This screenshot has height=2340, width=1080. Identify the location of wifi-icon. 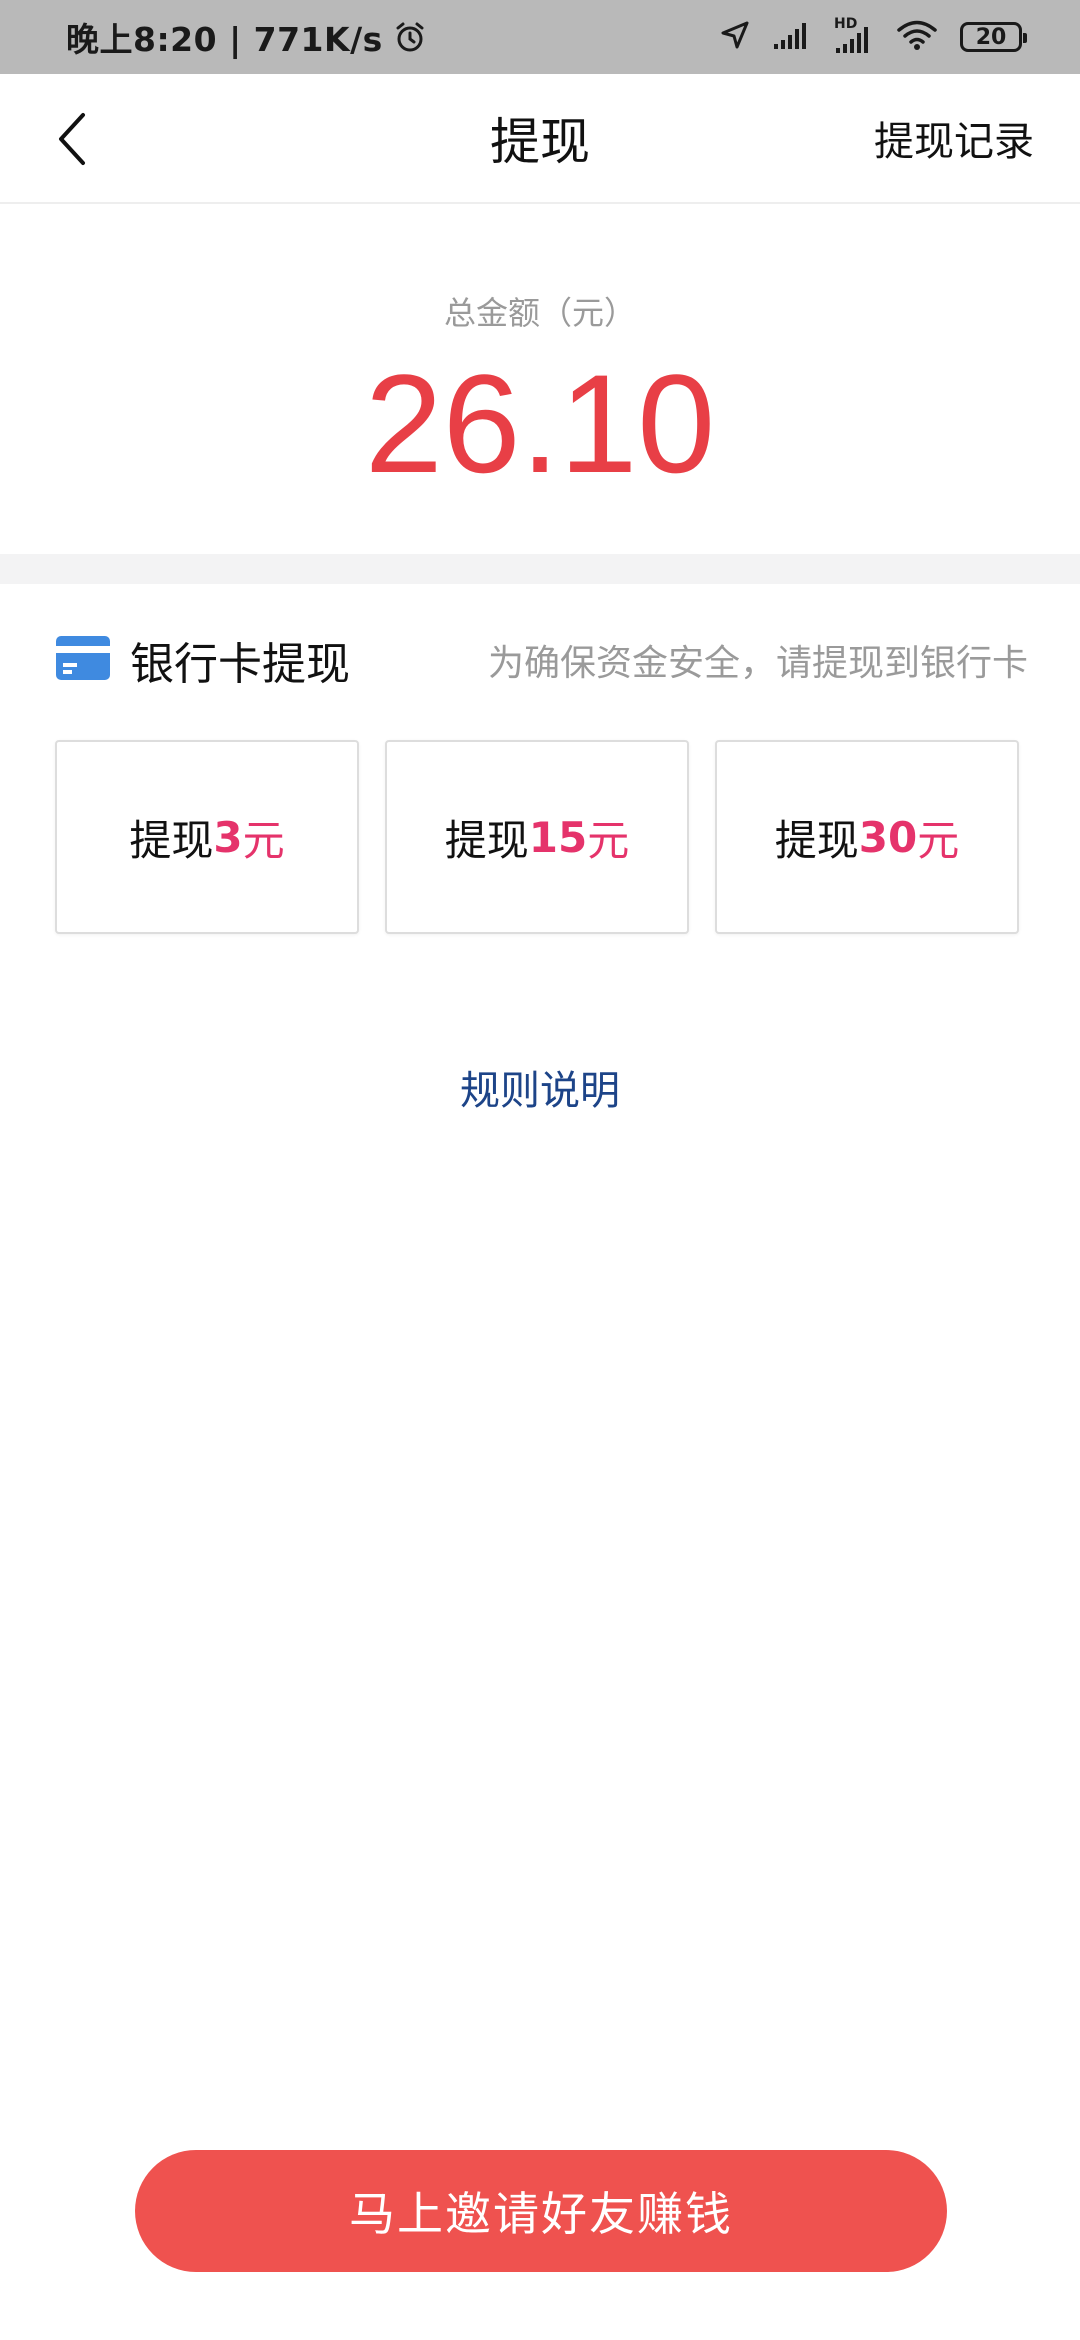
(917, 37).